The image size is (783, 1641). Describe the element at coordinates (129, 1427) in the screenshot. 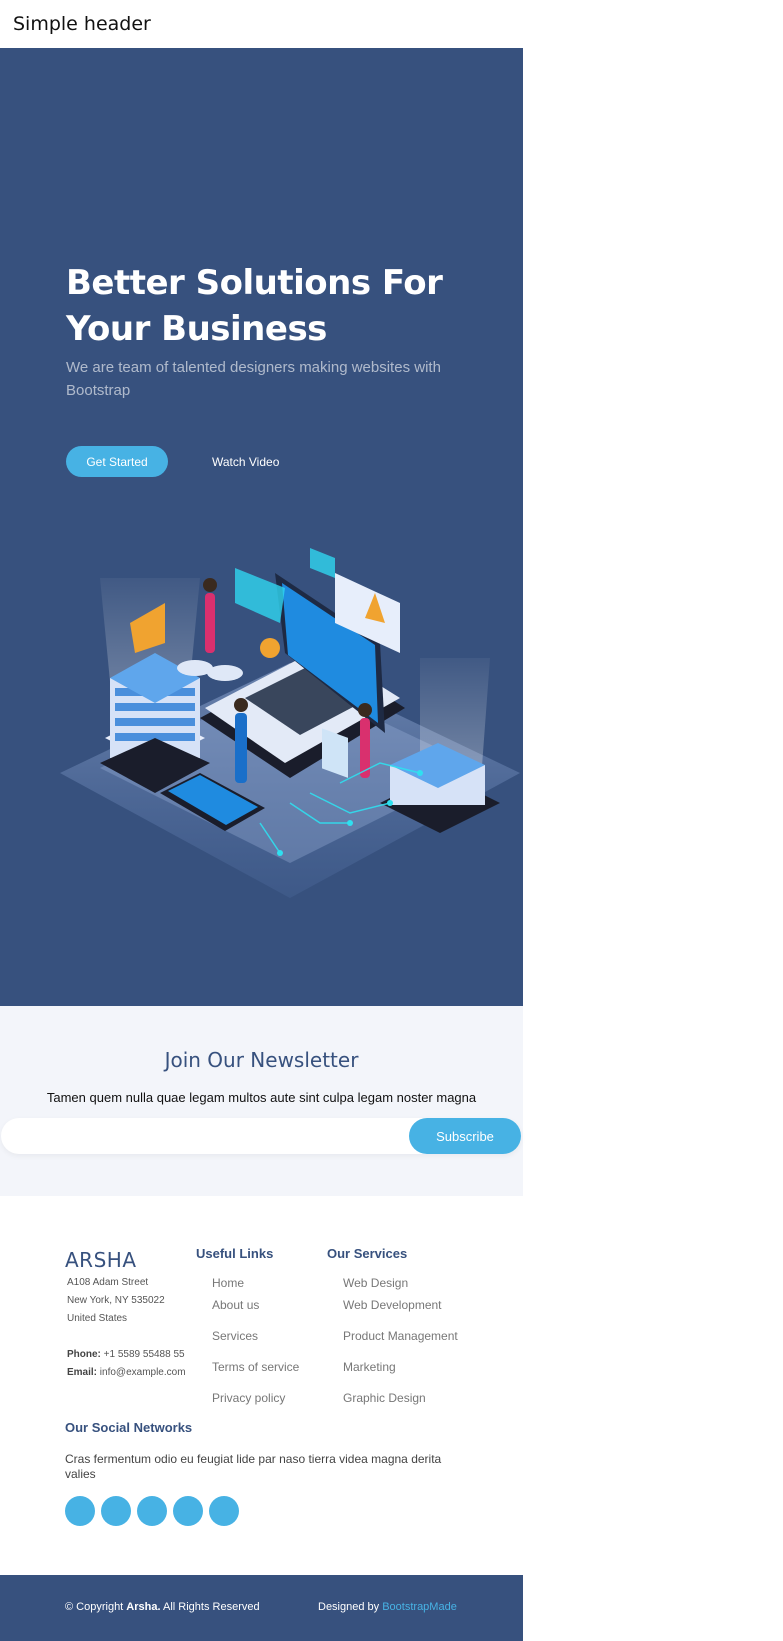

I see `social-title: Our Social Networks` at that location.